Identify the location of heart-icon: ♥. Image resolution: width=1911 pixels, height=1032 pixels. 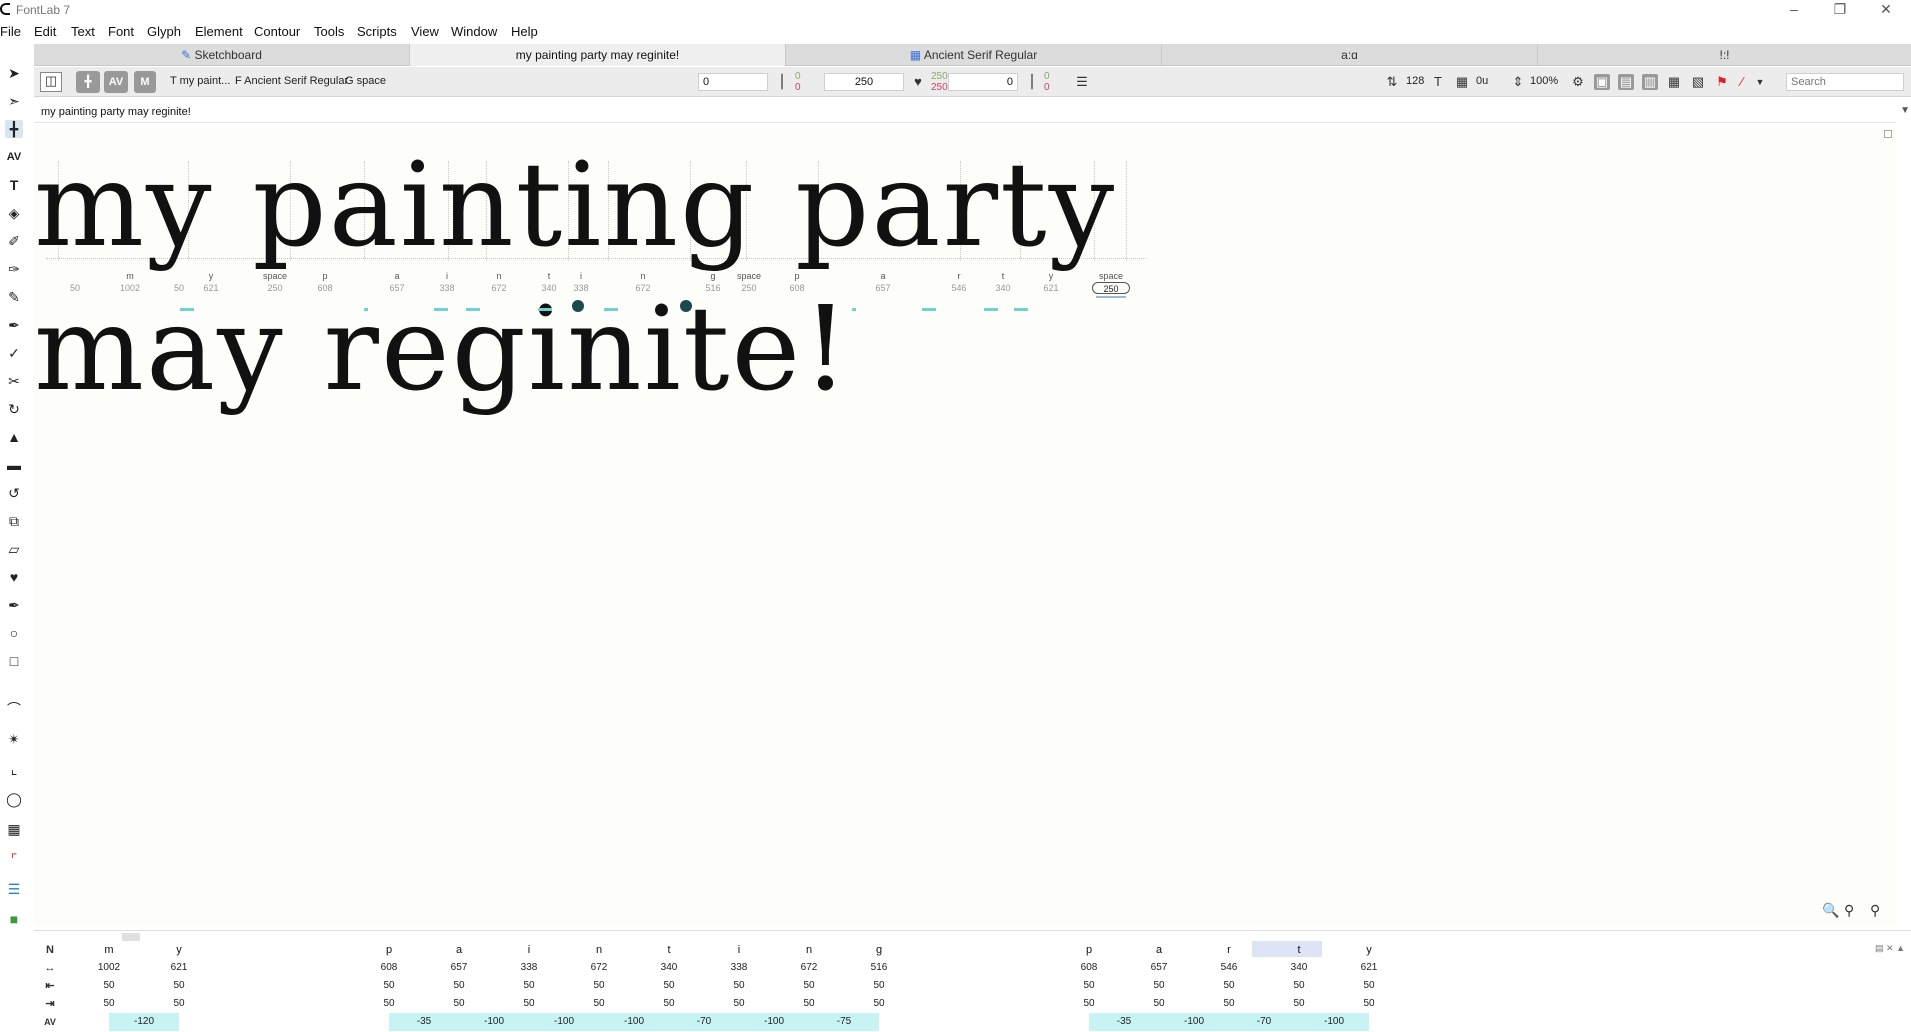
(14, 577).